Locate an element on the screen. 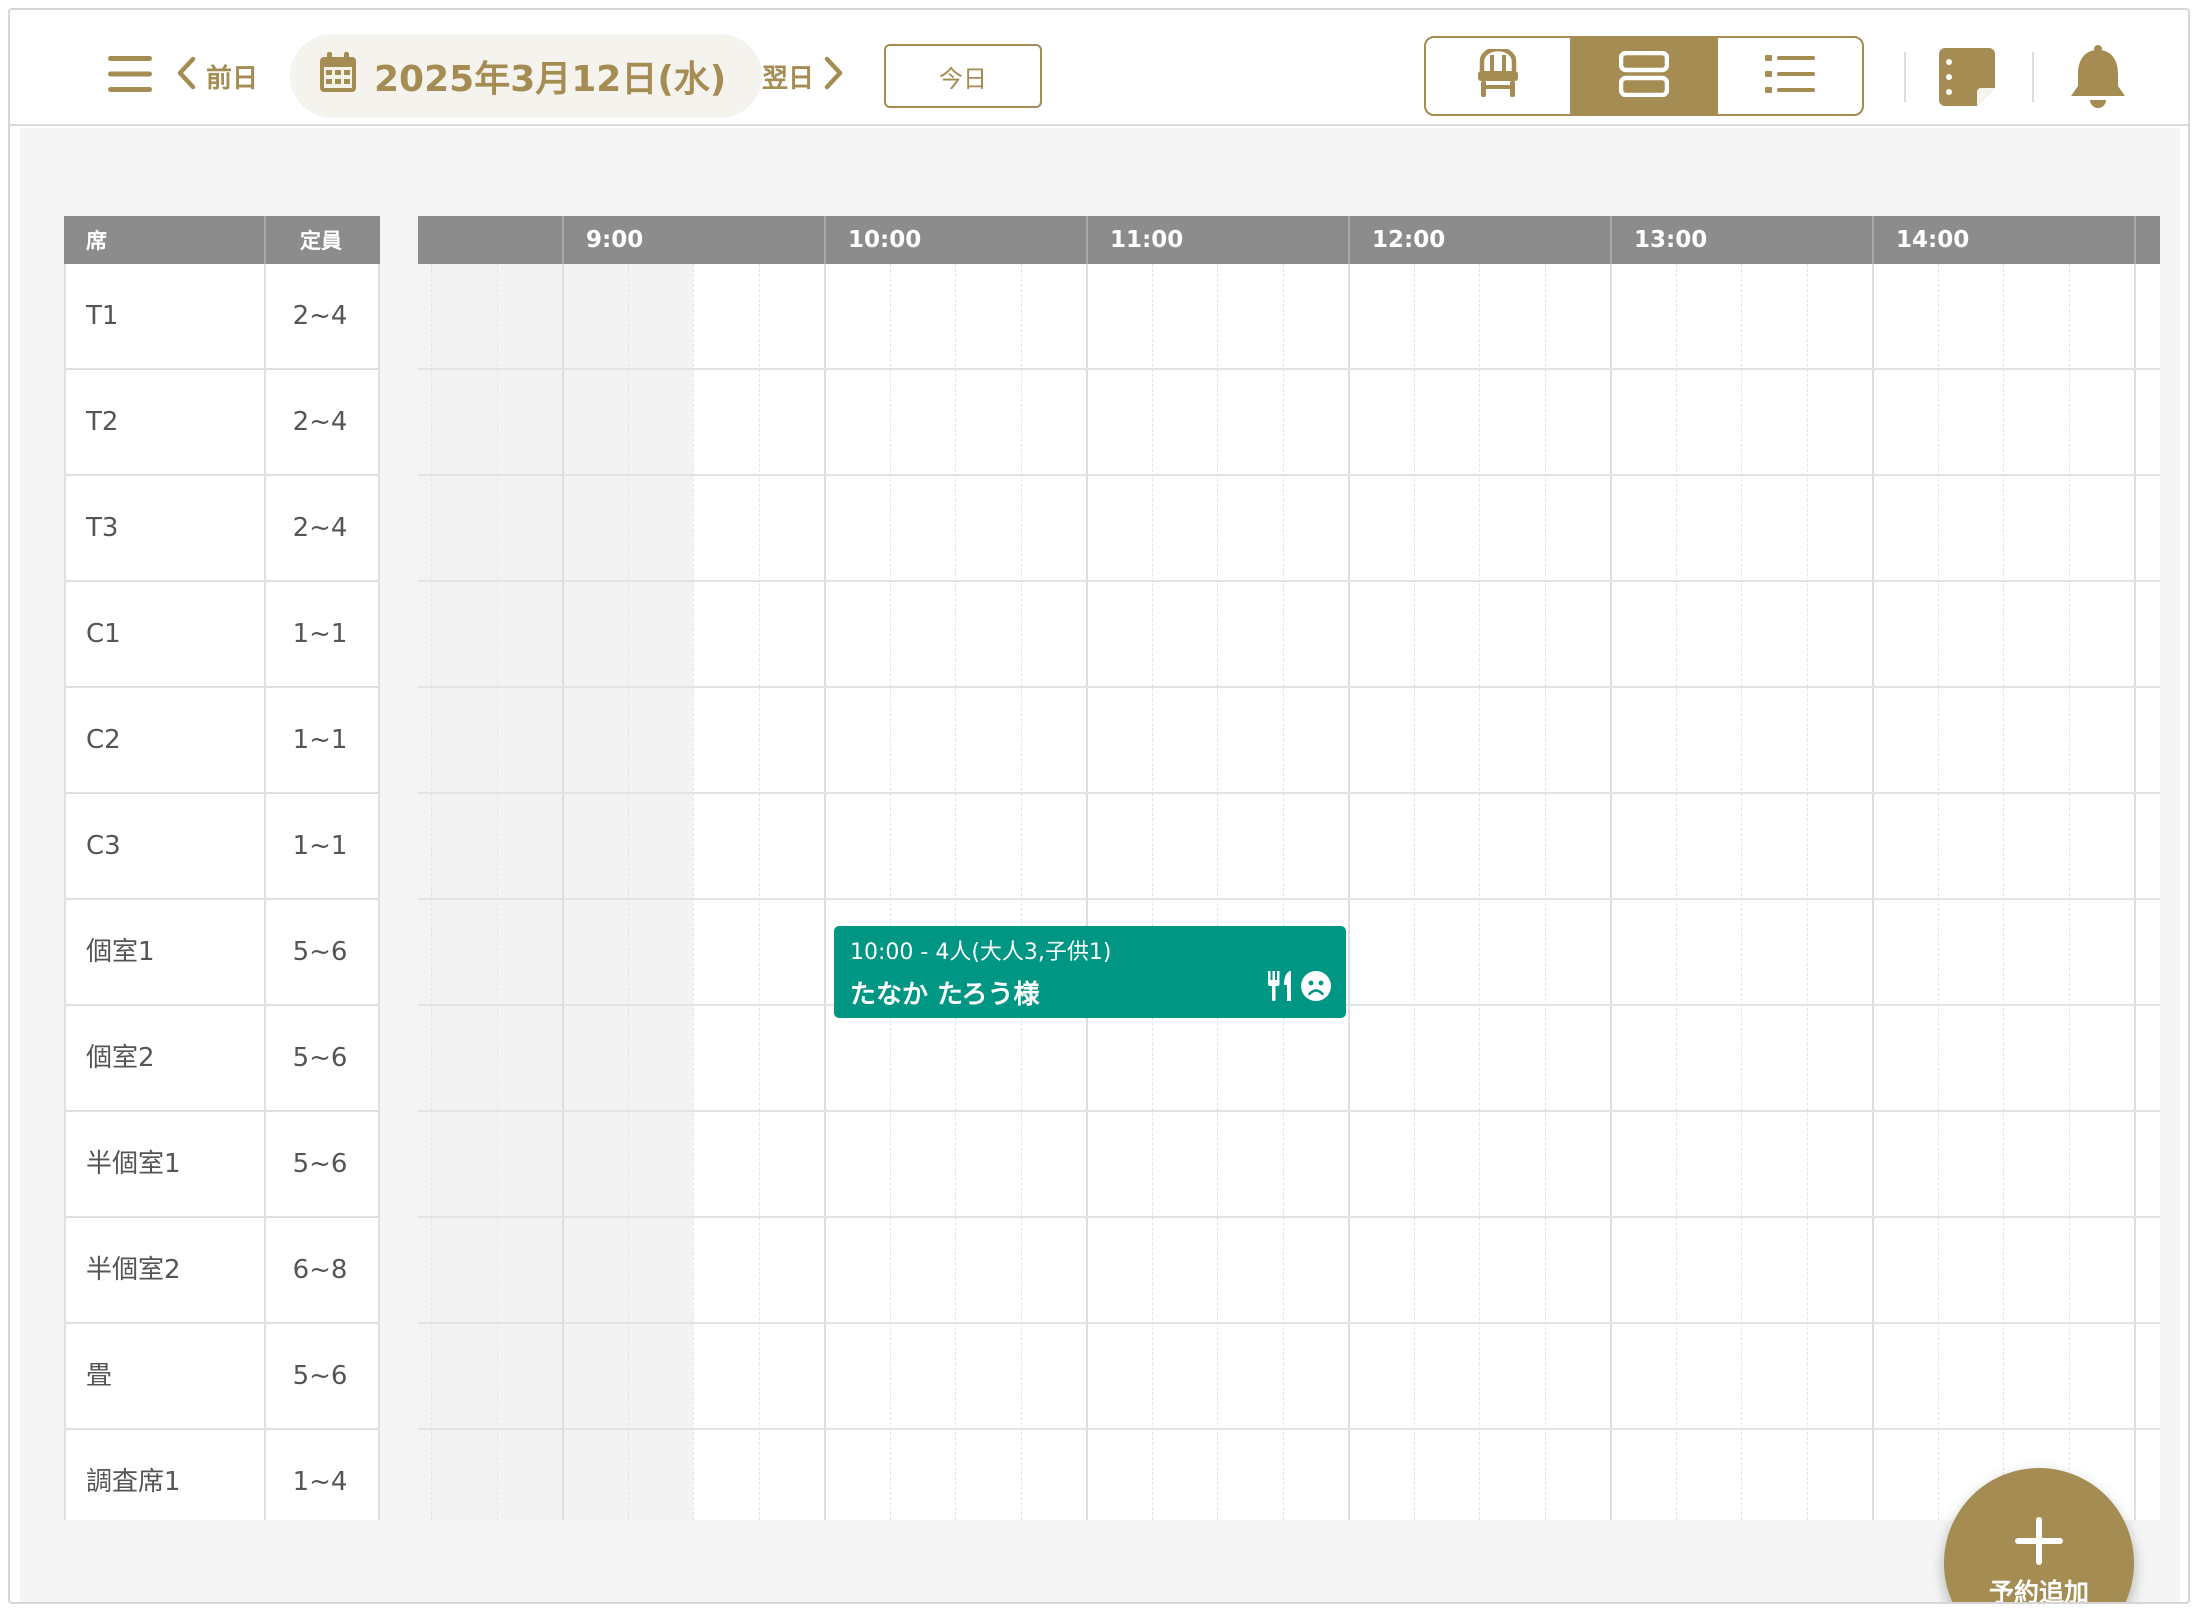 Image resolution: width=2198 pixels, height=1612 pixels. reservation-icons is located at coordinates (1299, 988).